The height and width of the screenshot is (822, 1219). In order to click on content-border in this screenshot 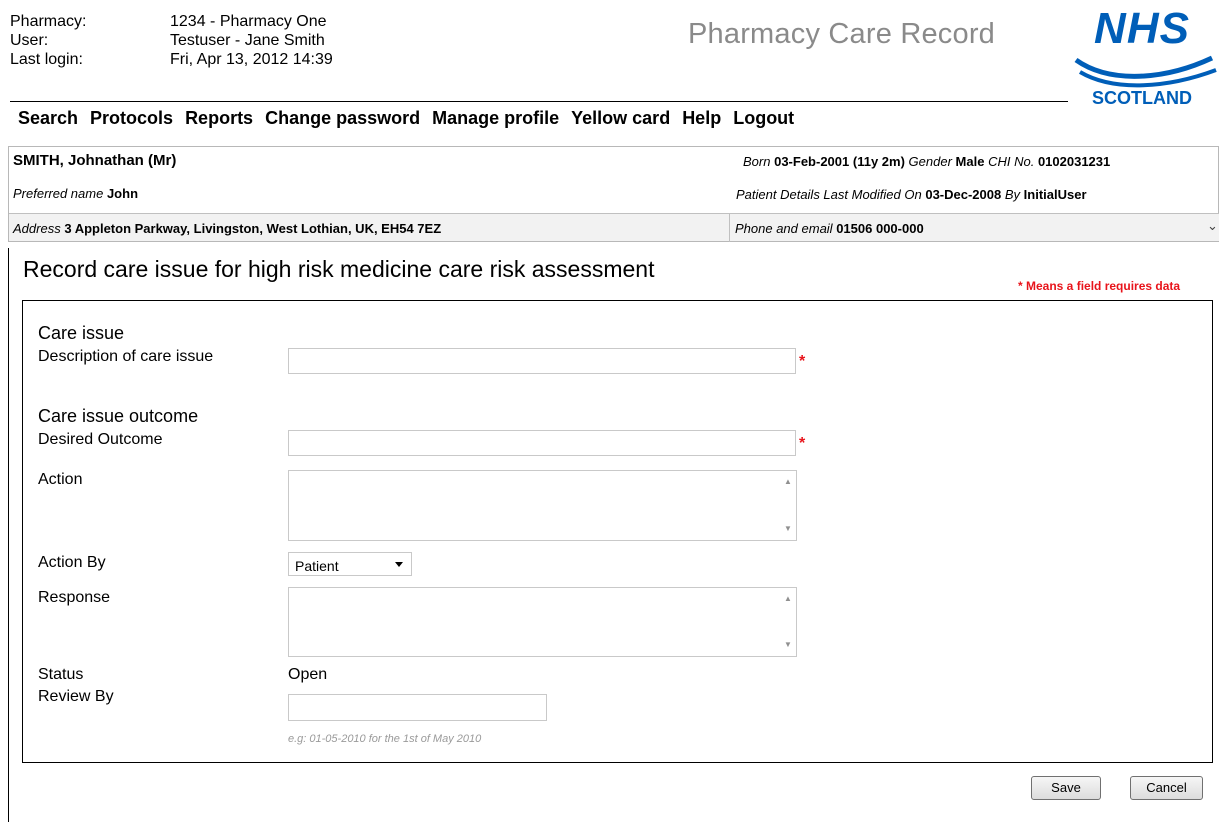, I will do `click(8, 535)`.